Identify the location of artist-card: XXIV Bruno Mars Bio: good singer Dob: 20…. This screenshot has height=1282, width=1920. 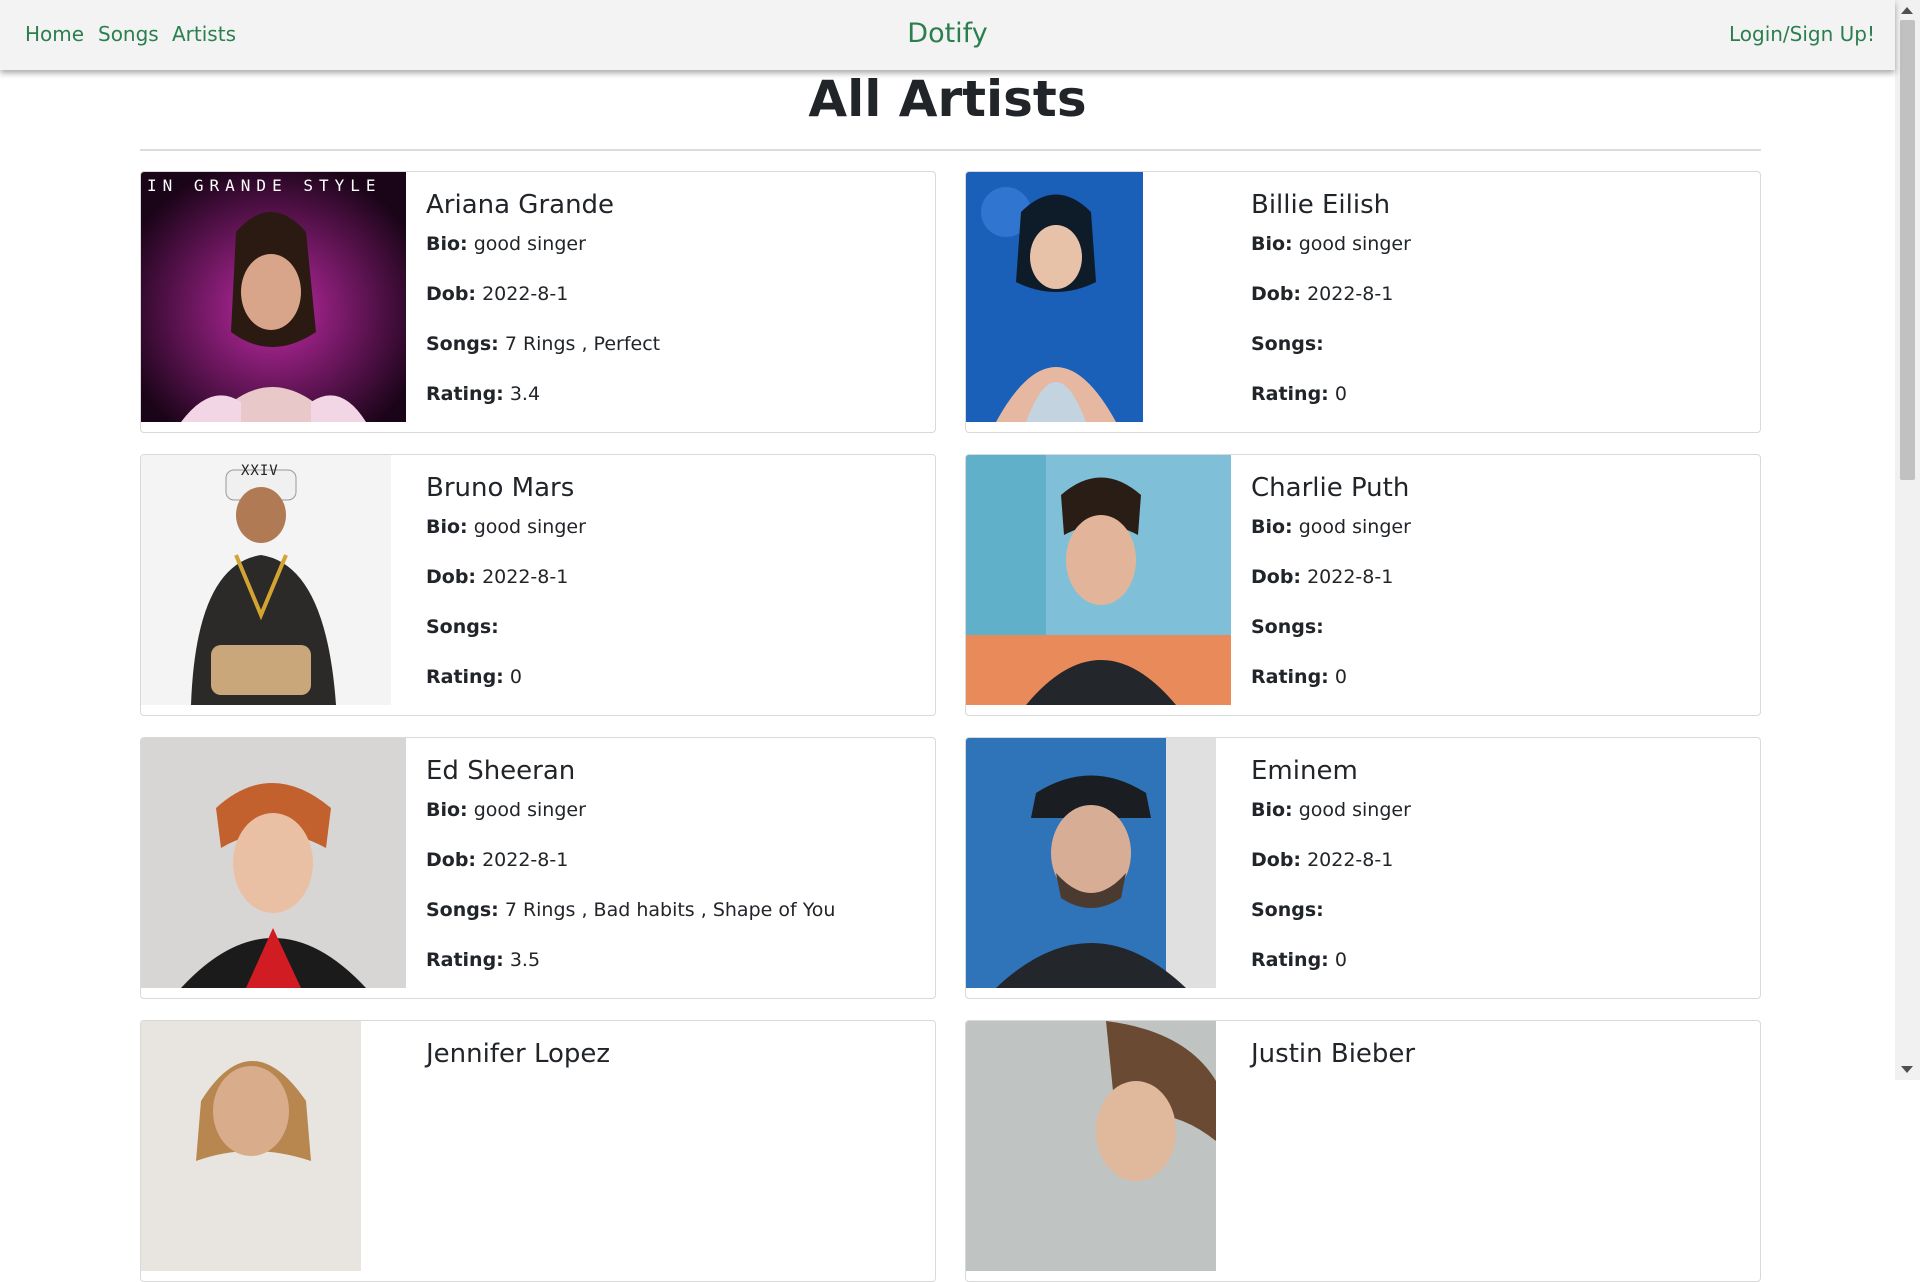
(538, 585).